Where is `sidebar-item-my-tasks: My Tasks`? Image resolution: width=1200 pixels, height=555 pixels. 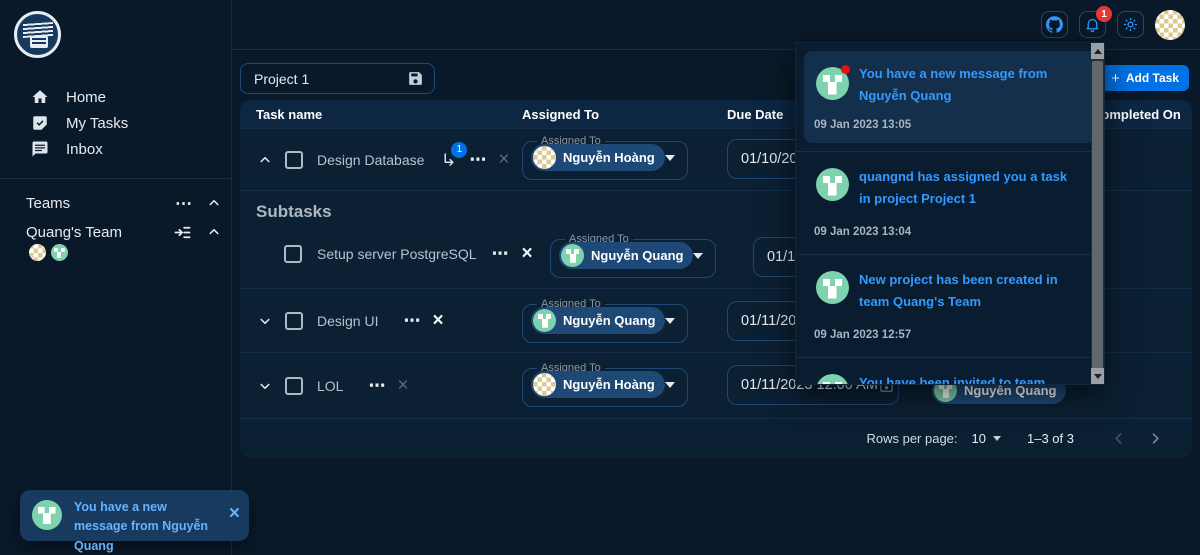 sidebar-item-my-tasks: My Tasks is located at coordinates (115, 123).